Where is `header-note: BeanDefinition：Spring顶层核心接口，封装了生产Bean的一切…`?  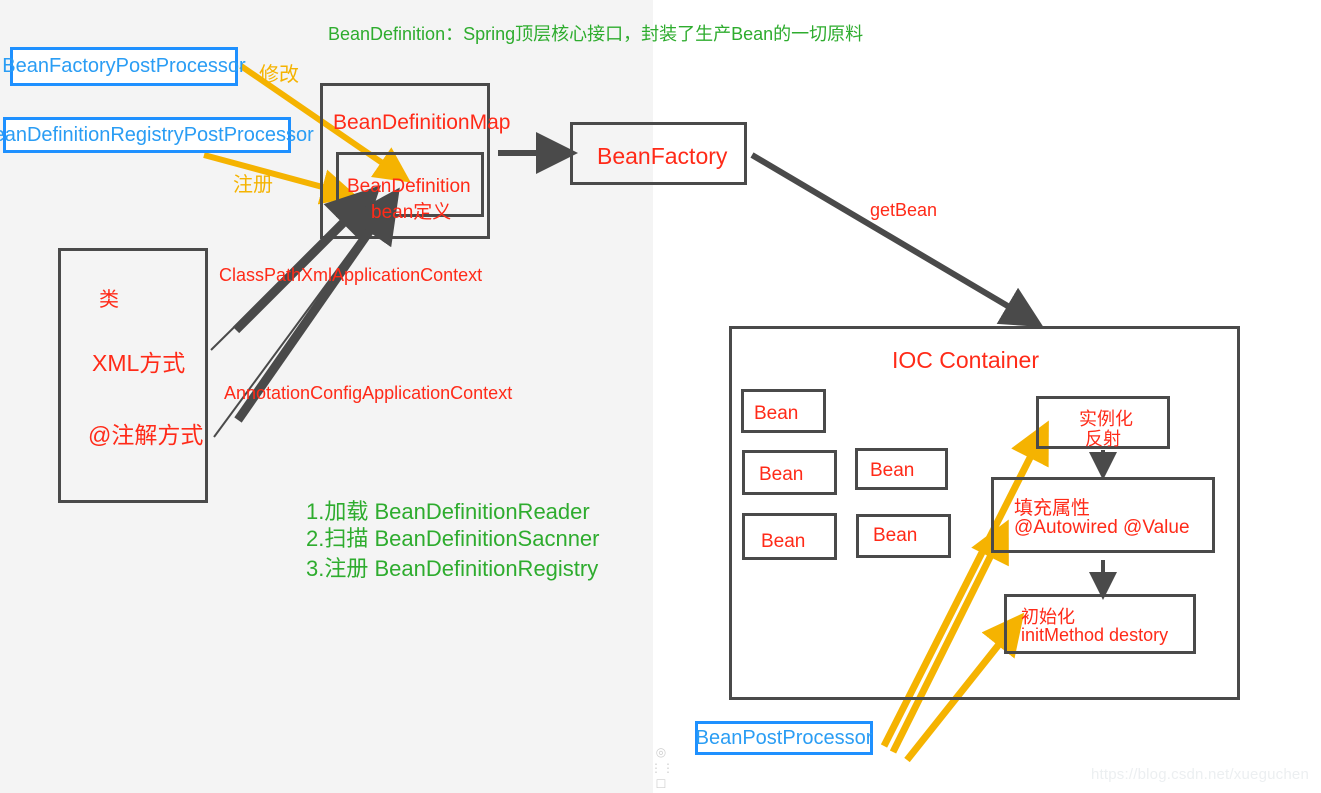
header-note: BeanDefinition：Spring顶层核心接口，封装了生产Bean的一切… is located at coordinates (596, 34).